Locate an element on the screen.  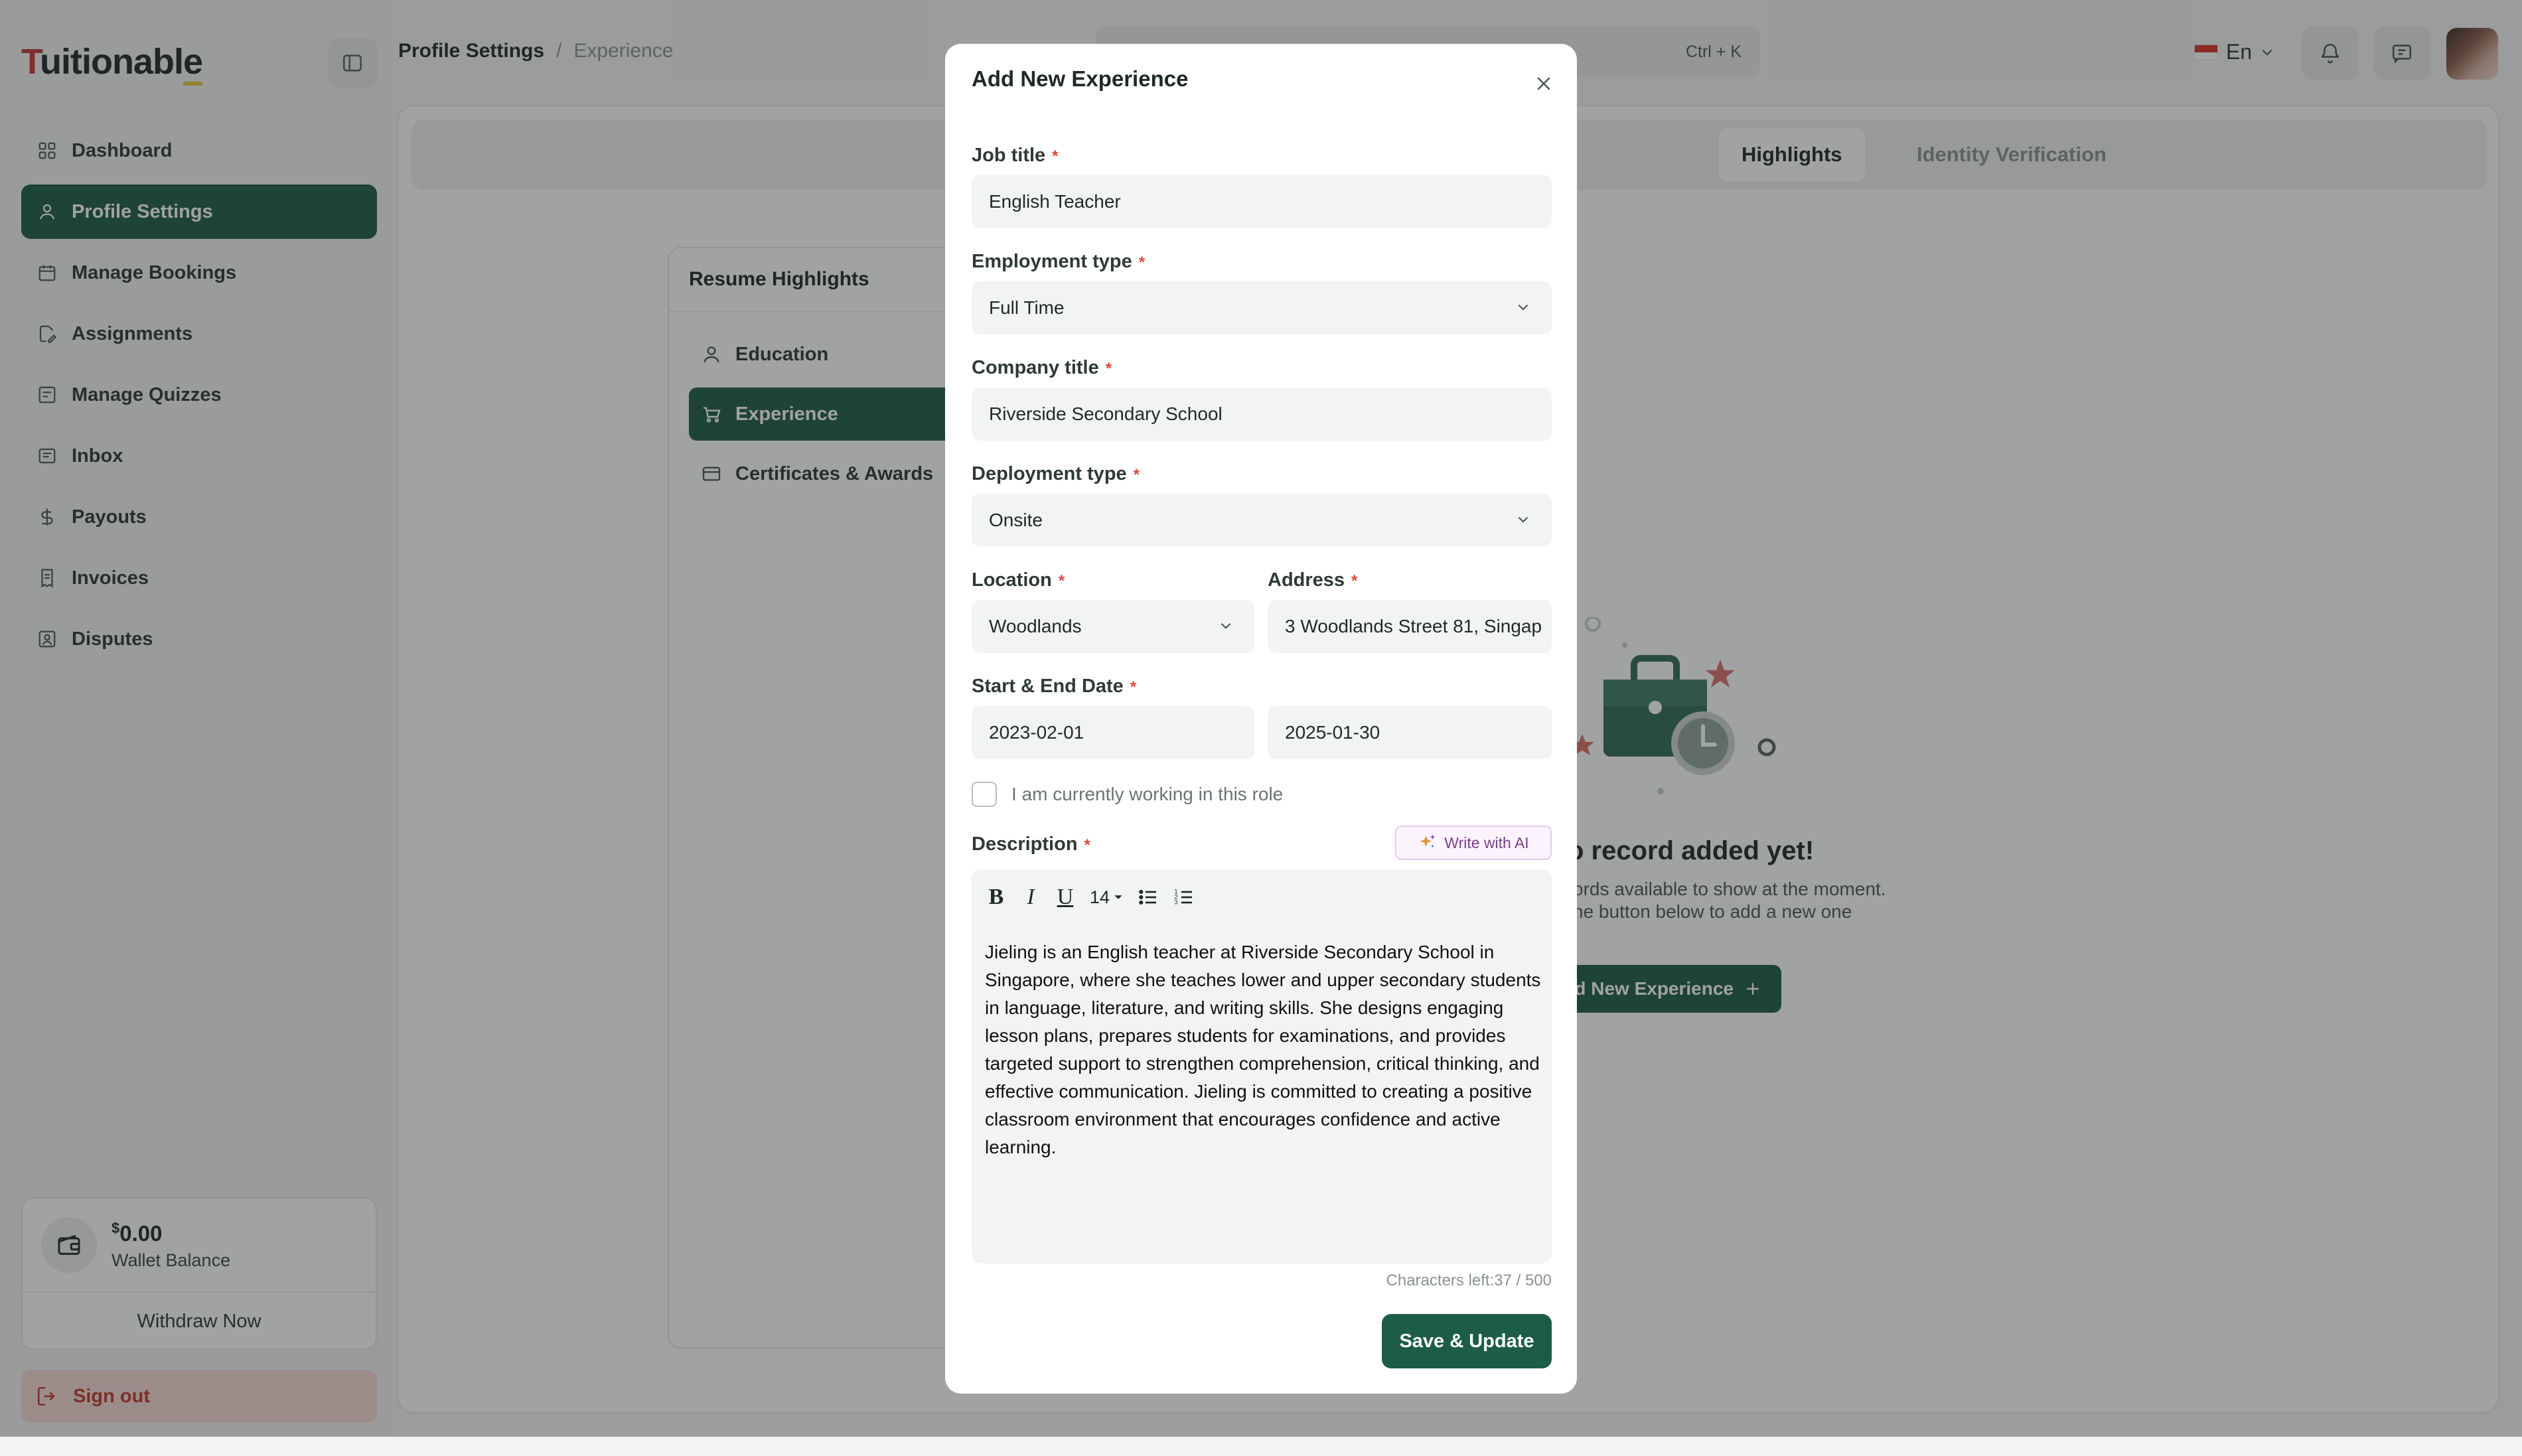
end-date-field: 2025-01-30 is located at coordinates (1410, 732).